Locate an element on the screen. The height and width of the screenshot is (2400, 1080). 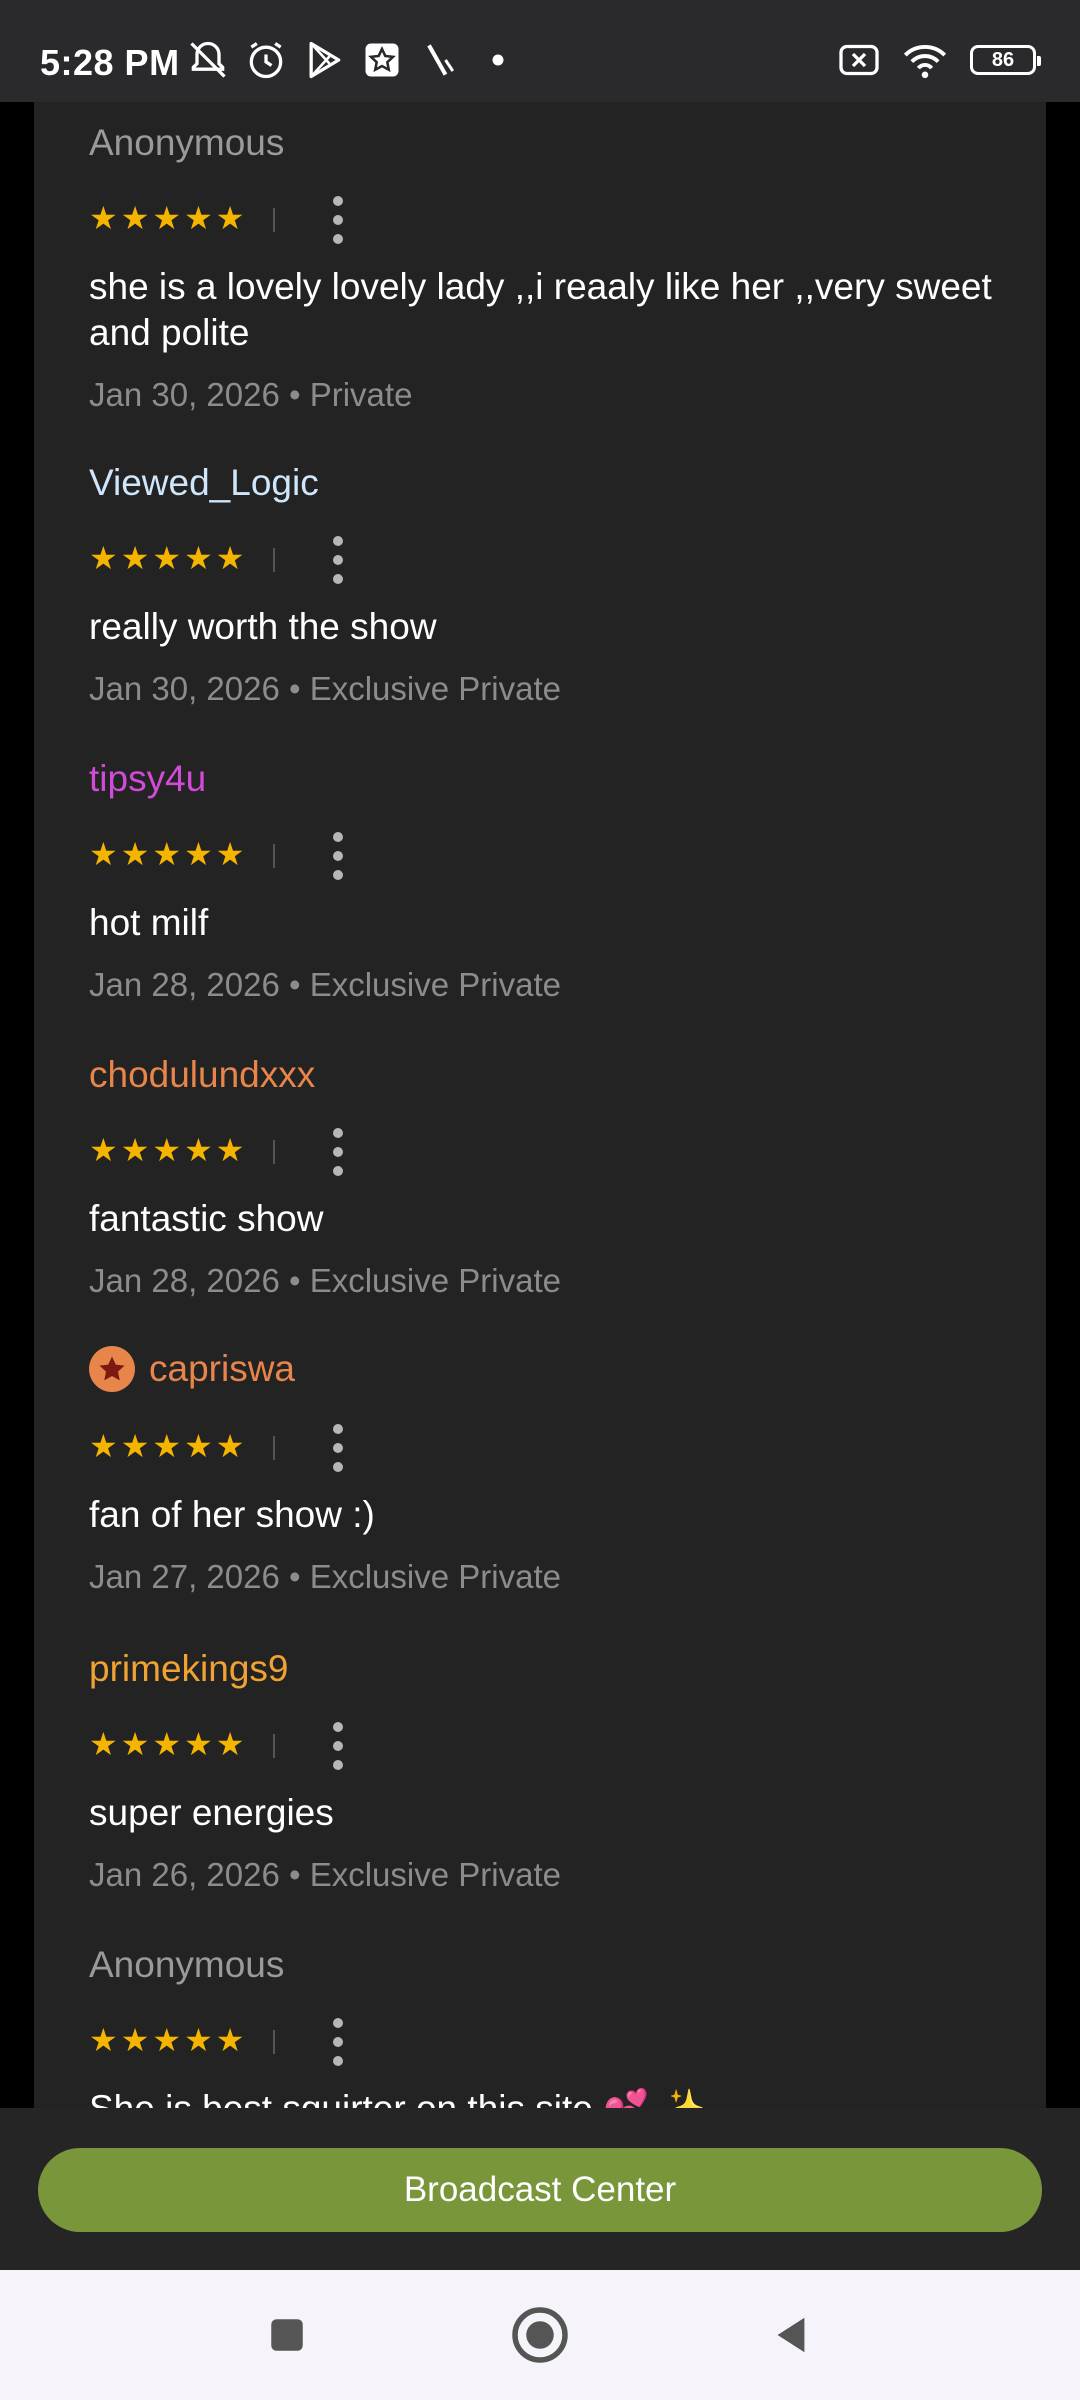
status-bar: 5:28 PM 86 is located at coordinates (540, 51).